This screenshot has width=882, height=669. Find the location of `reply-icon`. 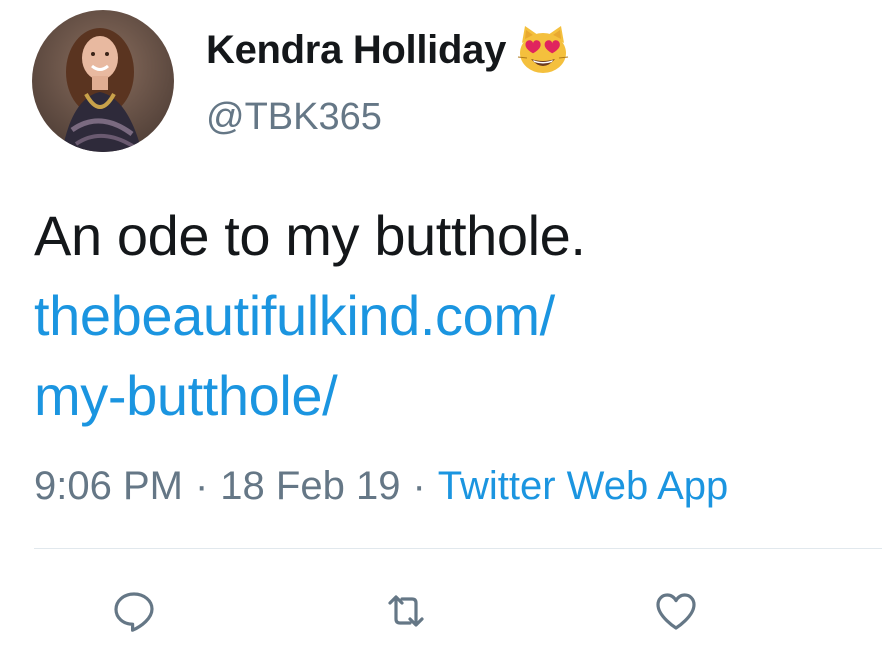

reply-icon is located at coordinates (134, 612).